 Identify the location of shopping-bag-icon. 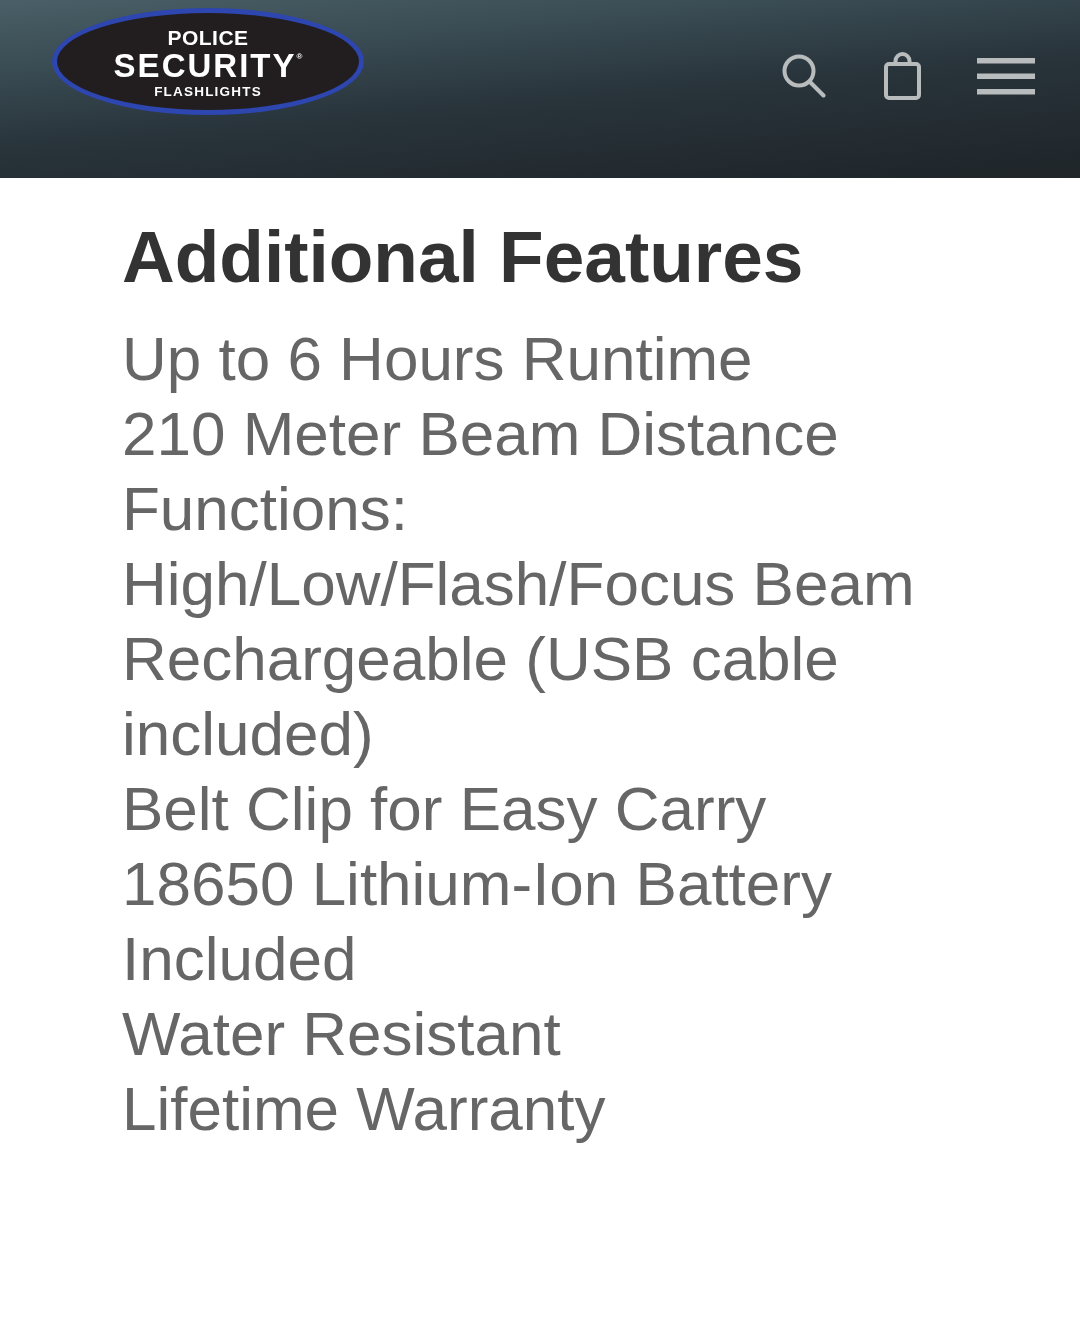
(902, 76).